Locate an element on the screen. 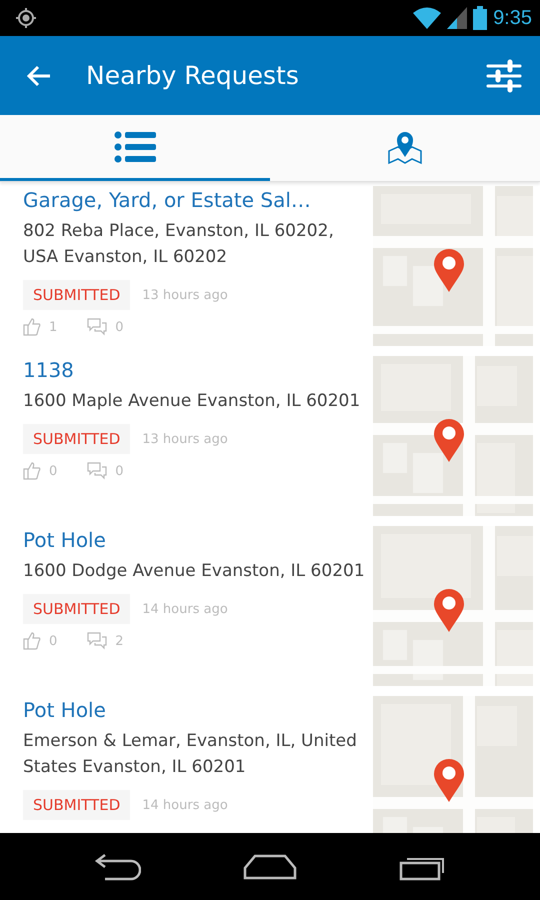  signal-icon is located at coordinates (457, 18).